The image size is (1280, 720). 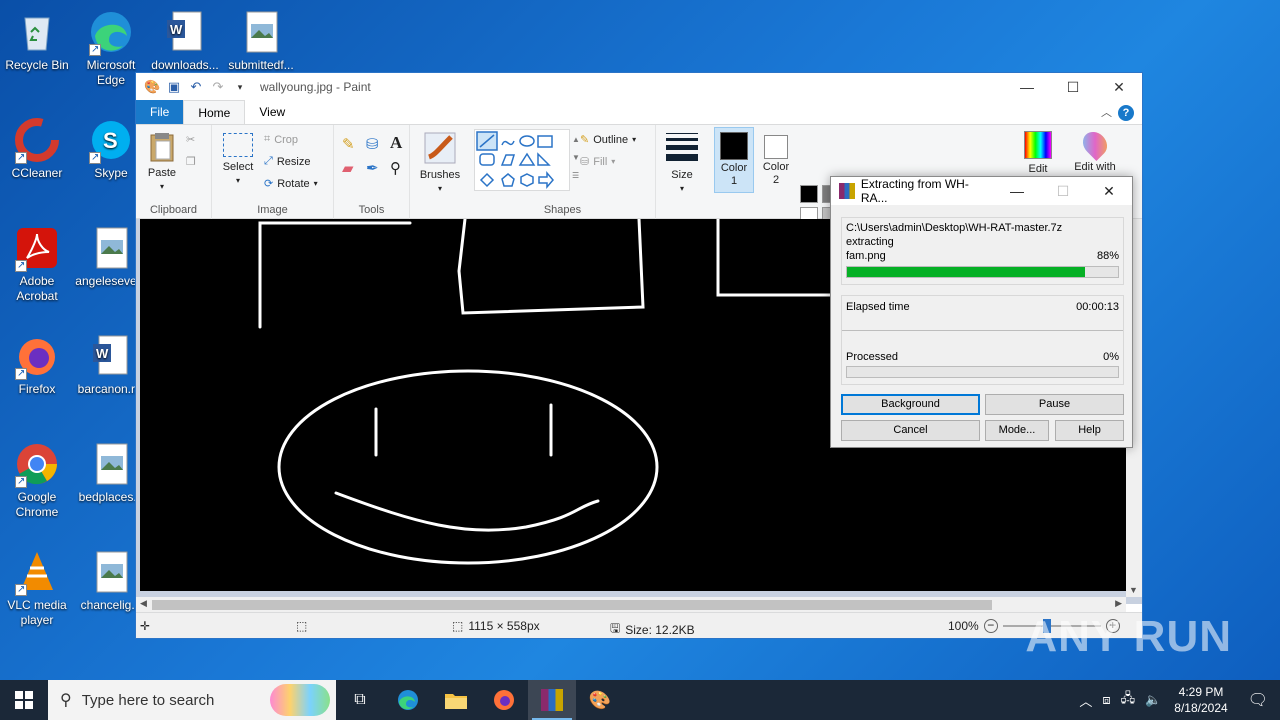 I want to click on quick-access-toolbar: 🎨 ▣ ↶ ↷ ▾, so click(x=196, y=87).